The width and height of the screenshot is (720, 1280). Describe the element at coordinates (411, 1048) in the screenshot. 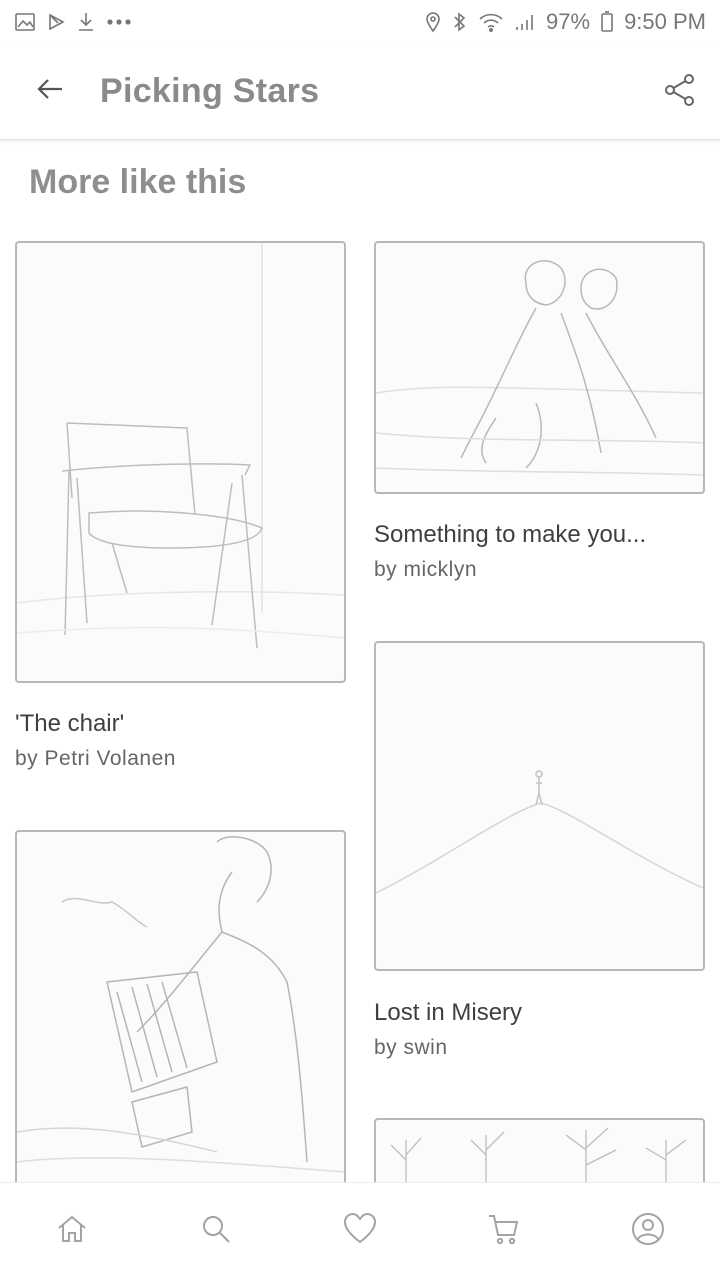

I see `artwork-author: by swin` at that location.